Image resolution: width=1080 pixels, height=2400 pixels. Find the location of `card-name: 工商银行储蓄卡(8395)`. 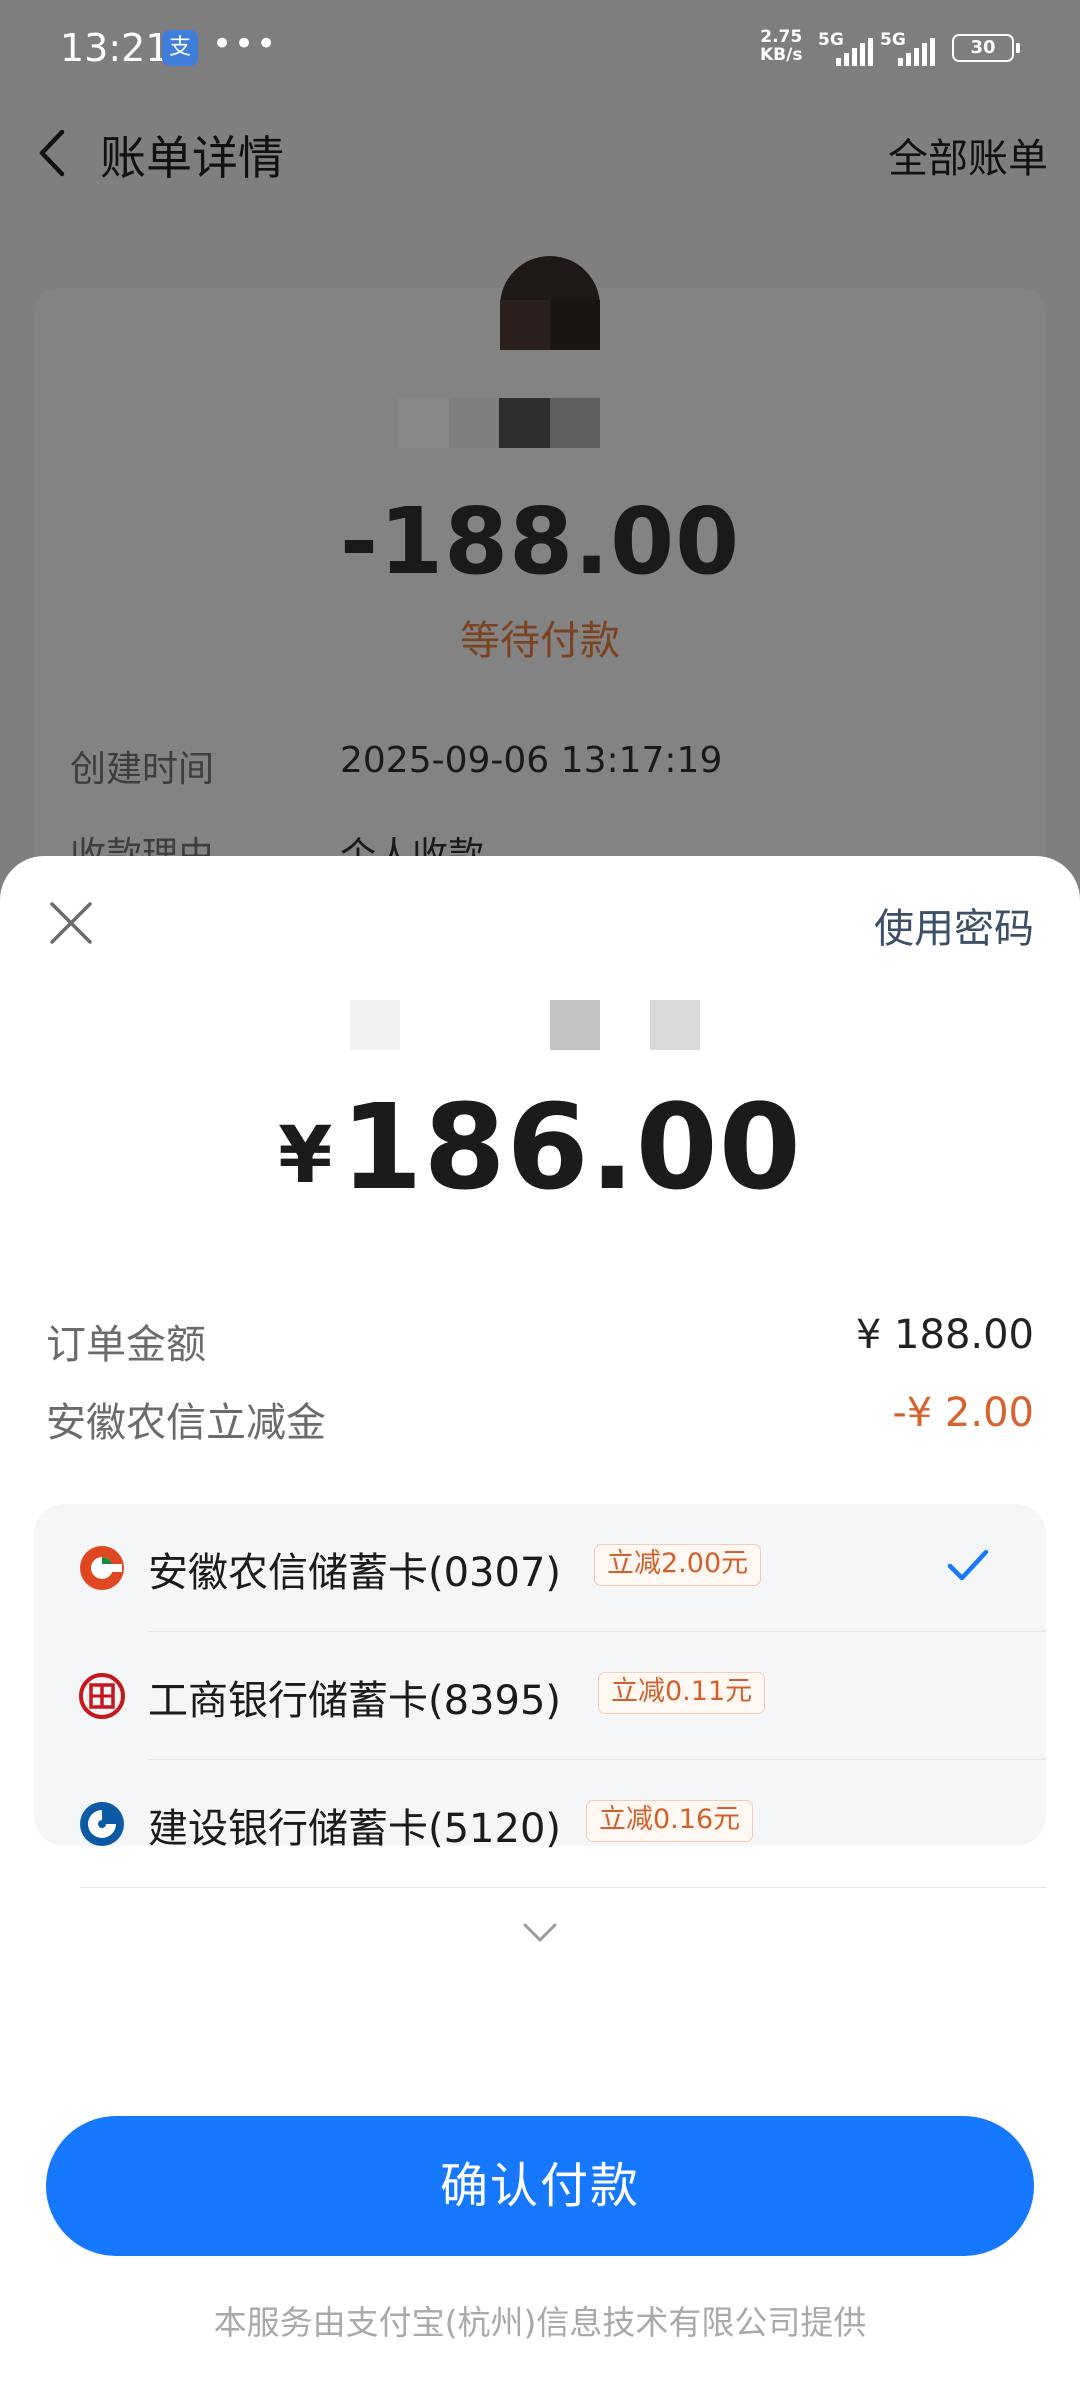

card-name: 工商银行储蓄卡(8395) is located at coordinates (355, 1701).